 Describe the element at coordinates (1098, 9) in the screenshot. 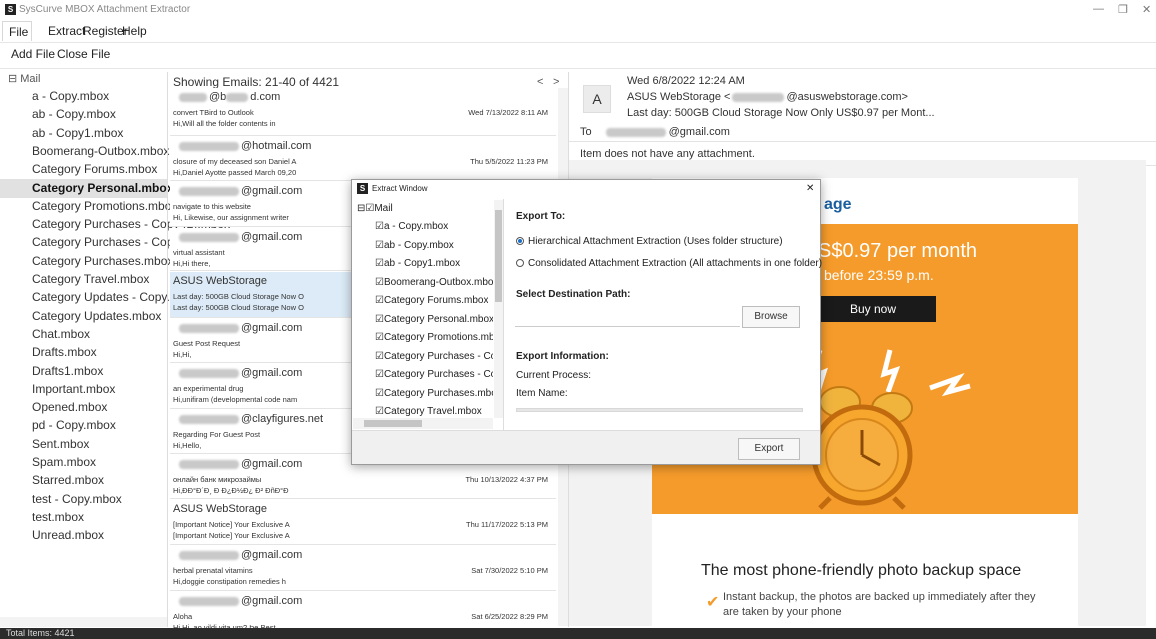

I see `minimize-button: —` at that location.